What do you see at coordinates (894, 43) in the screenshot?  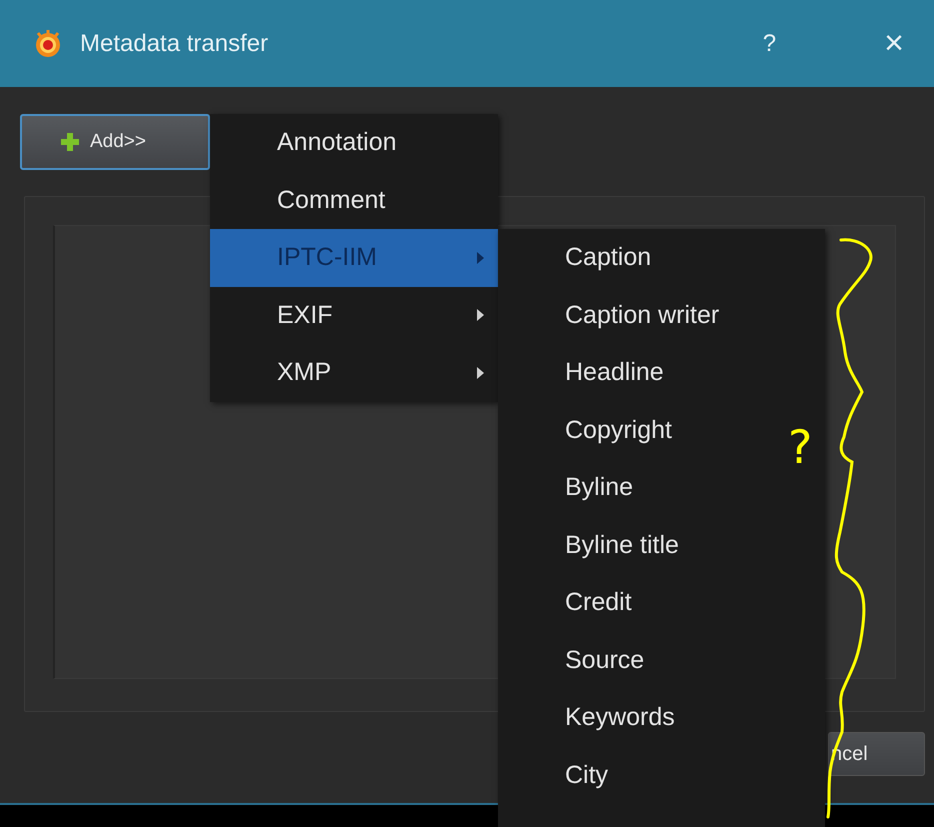 I see `close-button: ×` at bounding box center [894, 43].